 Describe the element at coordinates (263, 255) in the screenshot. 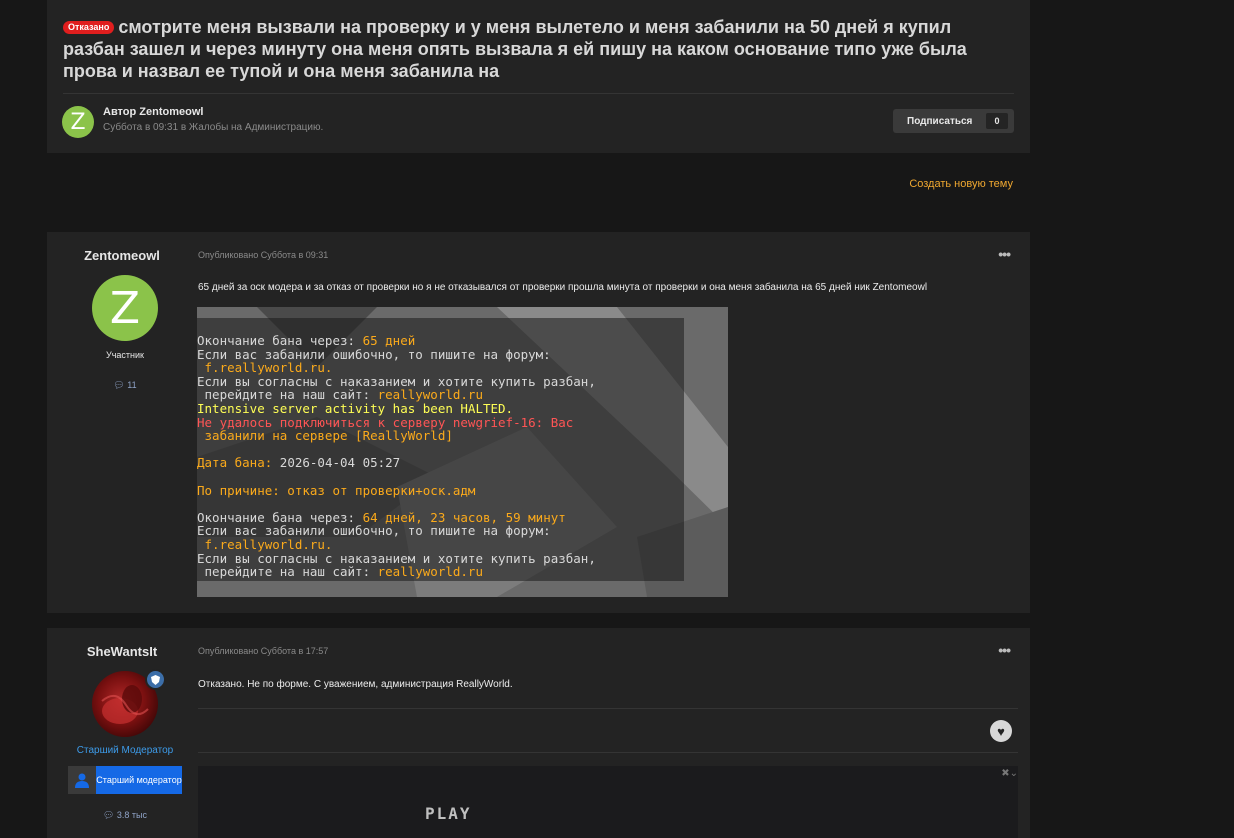

I see `post-date: Опубликовано Суббота в 09:31` at that location.